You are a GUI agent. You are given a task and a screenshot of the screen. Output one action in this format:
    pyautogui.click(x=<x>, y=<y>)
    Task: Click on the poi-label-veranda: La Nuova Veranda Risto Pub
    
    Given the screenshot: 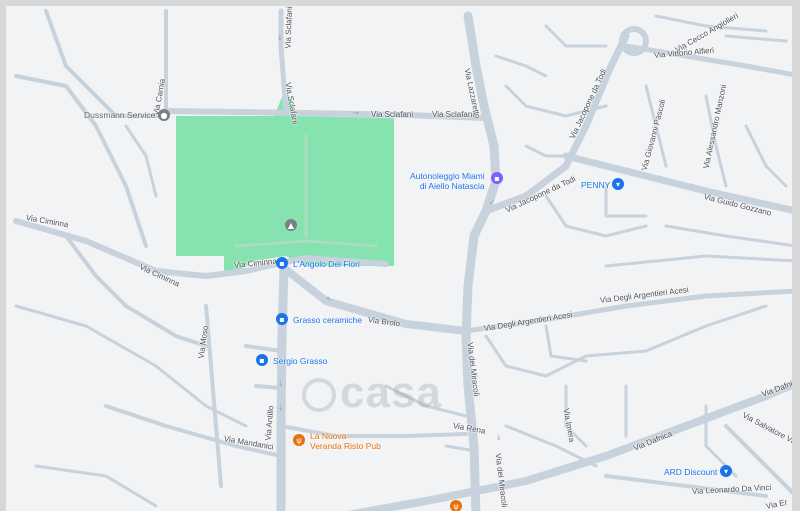 What is the action you would take?
    pyautogui.click(x=345, y=441)
    